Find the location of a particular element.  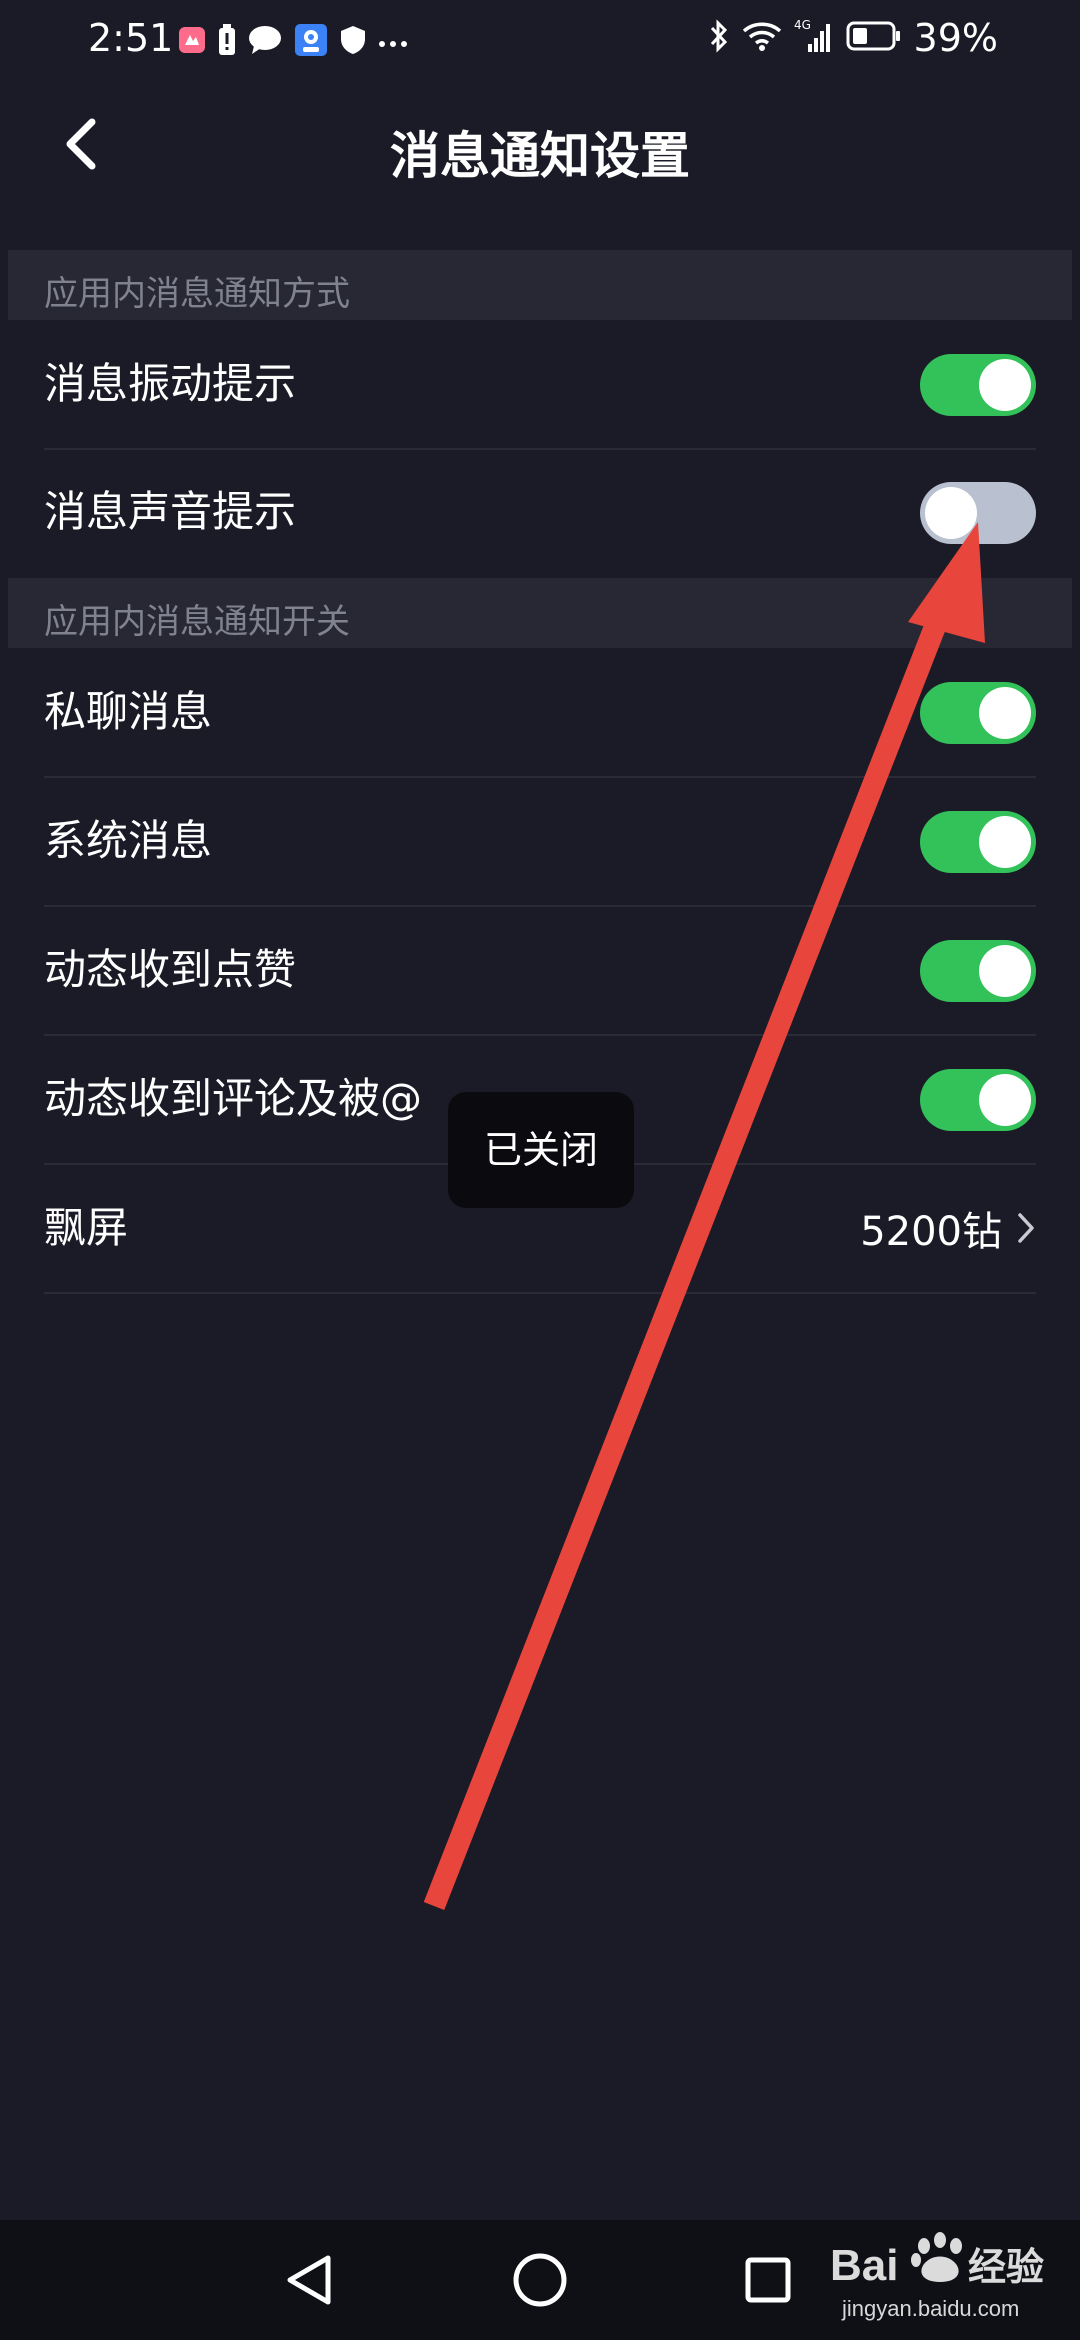

setting-row-private-messages: 私聊消息 is located at coordinates (540, 713).